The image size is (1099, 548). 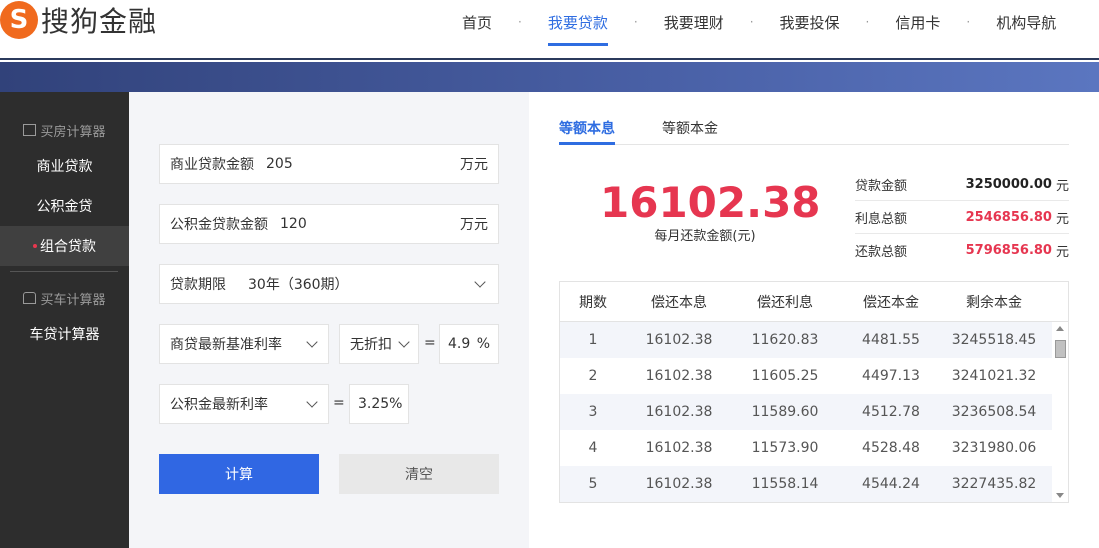 I want to click on sidebar-group-label: 买房计算器, so click(x=73, y=132).